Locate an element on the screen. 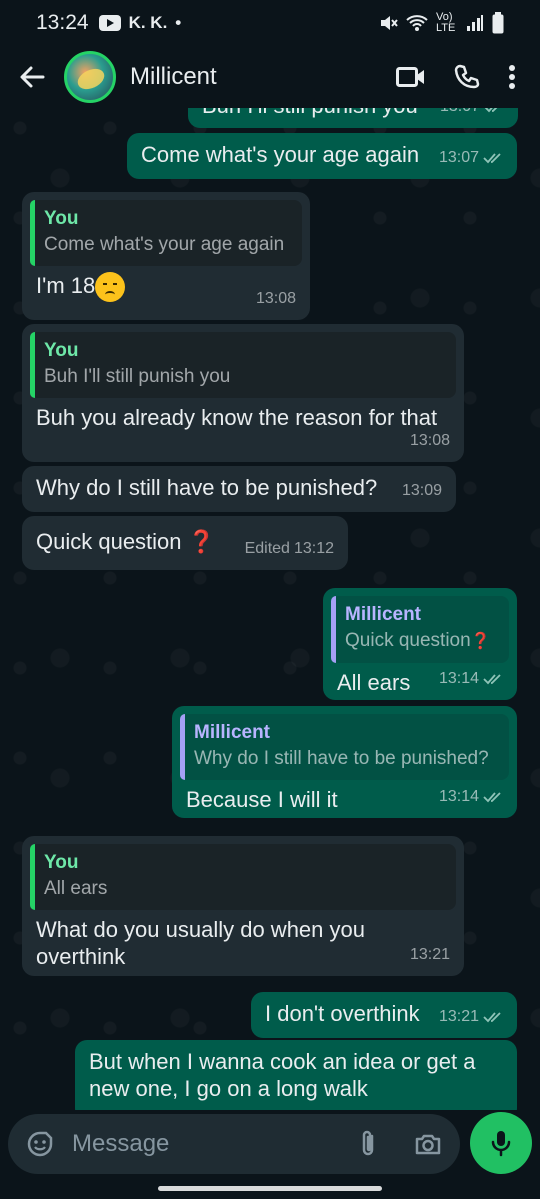 The image size is (540, 1199). composer-bar: Message is located at coordinates (270, 1145).